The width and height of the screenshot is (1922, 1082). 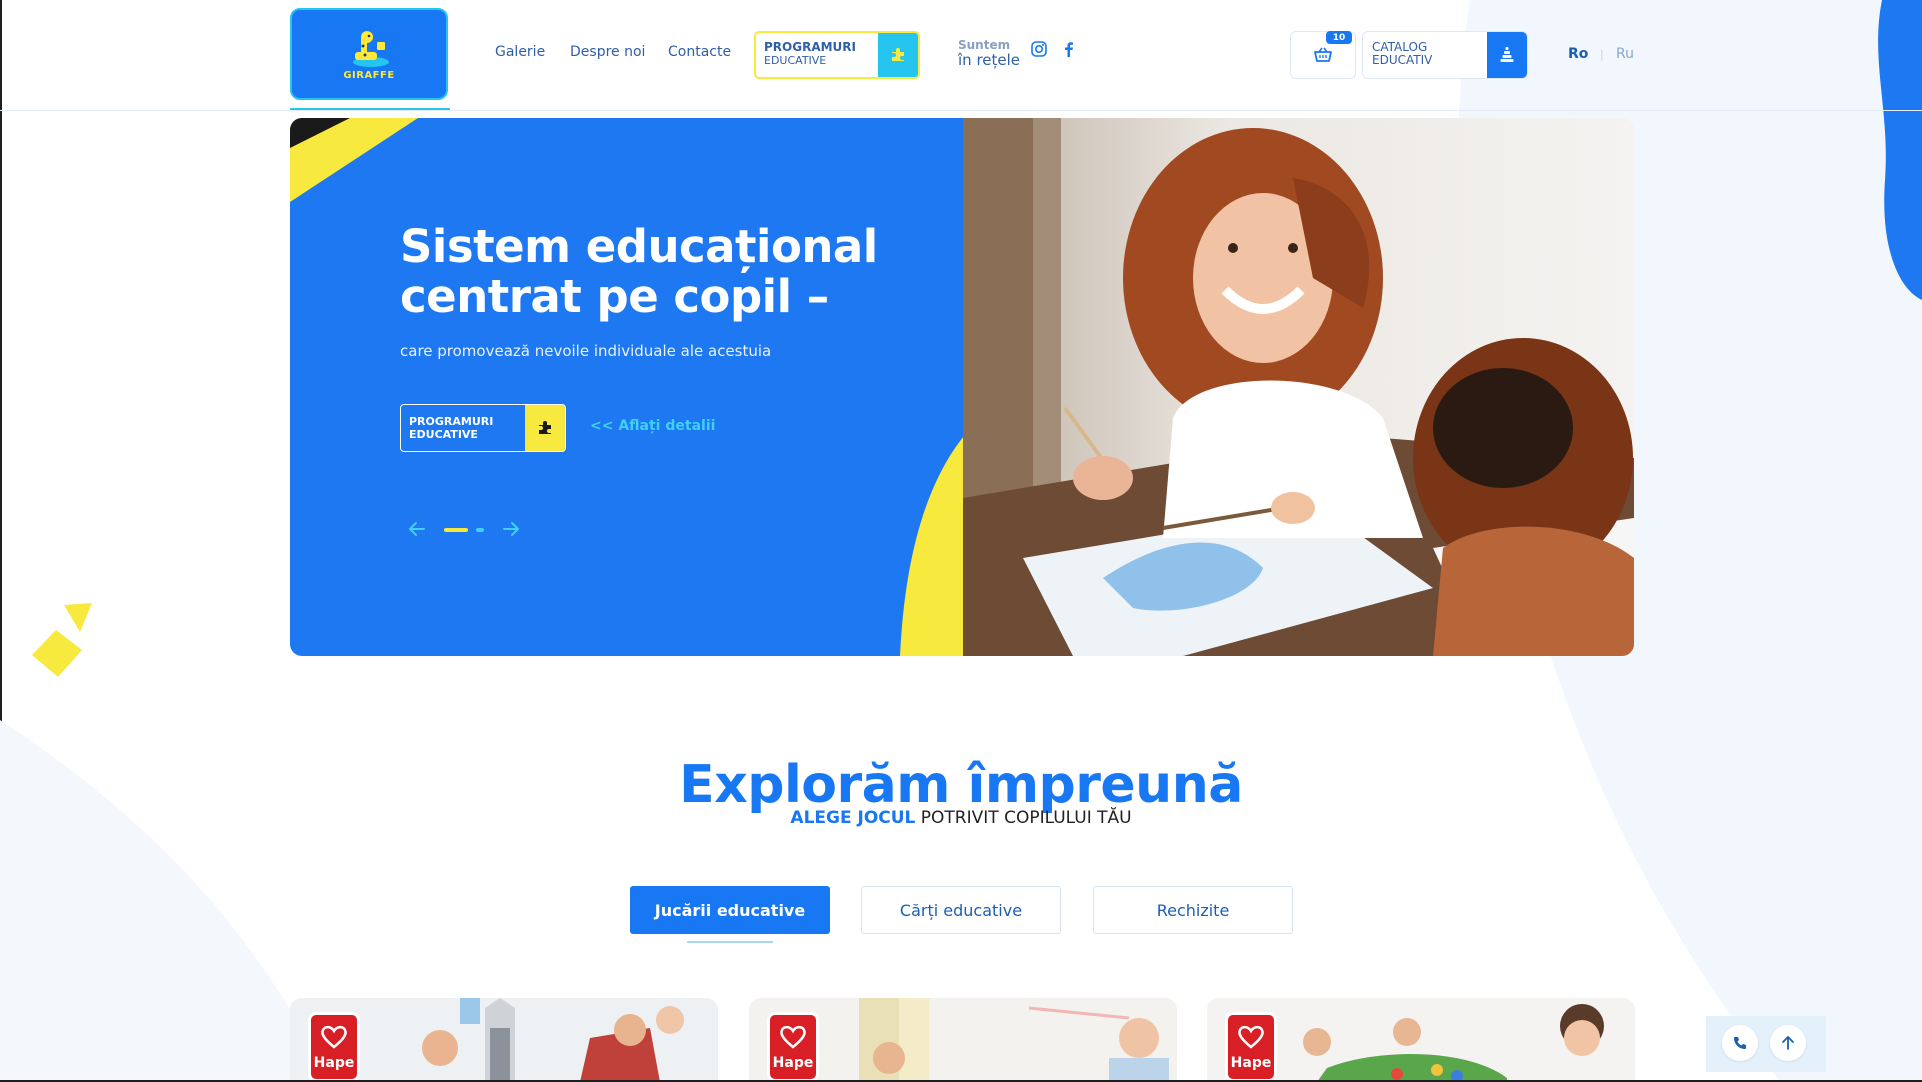 What do you see at coordinates (1788, 1043) in the screenshot?
I see `arrow-up-icon` at bounding box center [1788, 1043].